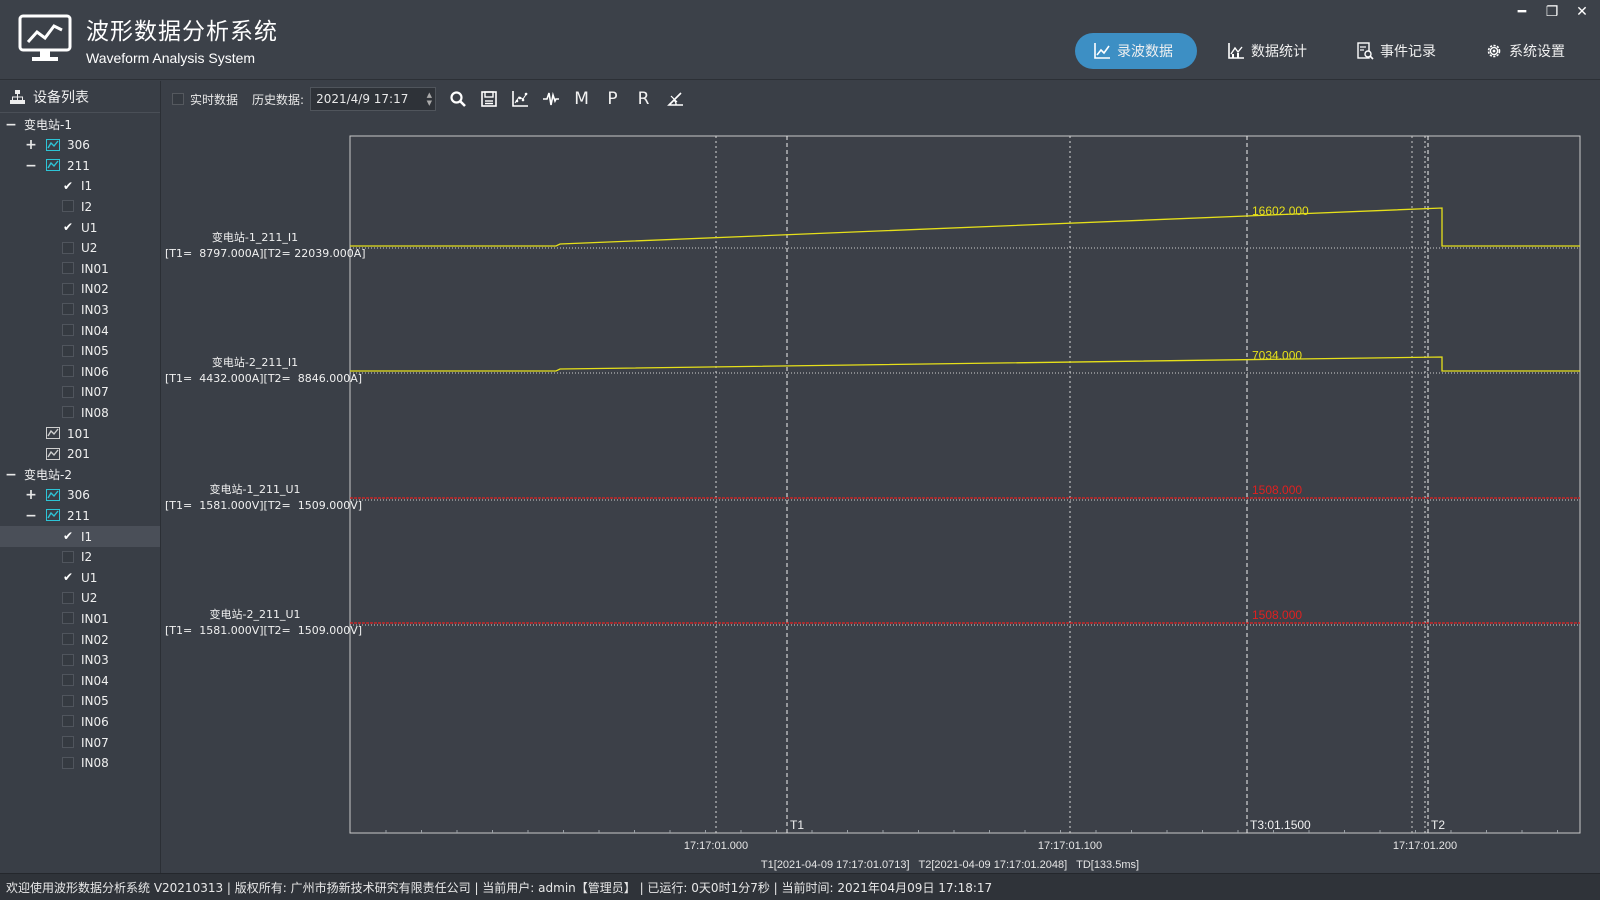 The width and height of the screenshot is (1600, 900). Describe the element at coordinates (95, 742) in the screenshot. I see `tree-node-label: IN07` at that location.